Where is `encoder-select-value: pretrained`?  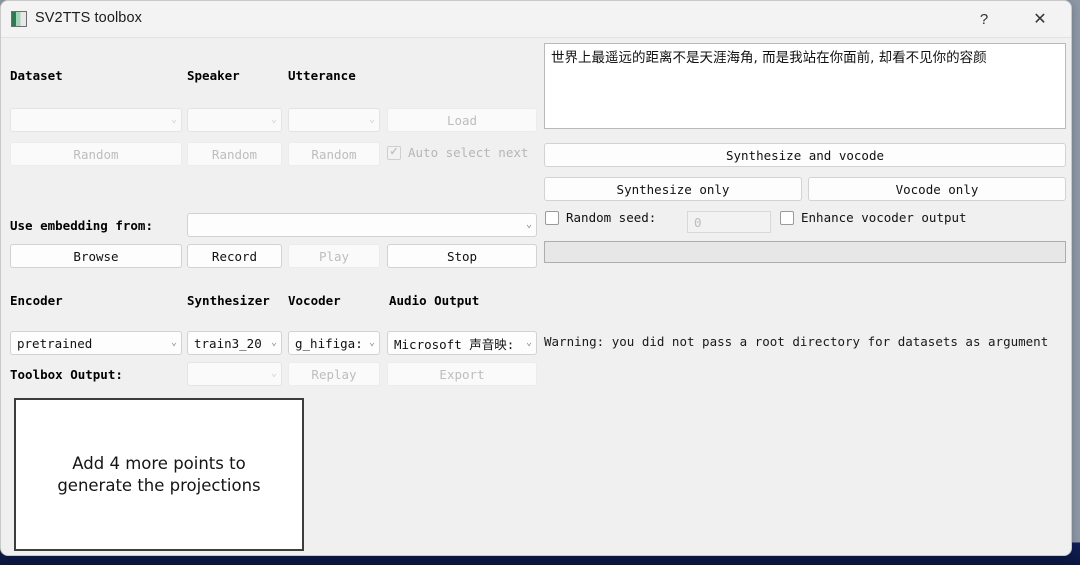
encoder-select-value: pretrained is located at coordinates (55, 343).